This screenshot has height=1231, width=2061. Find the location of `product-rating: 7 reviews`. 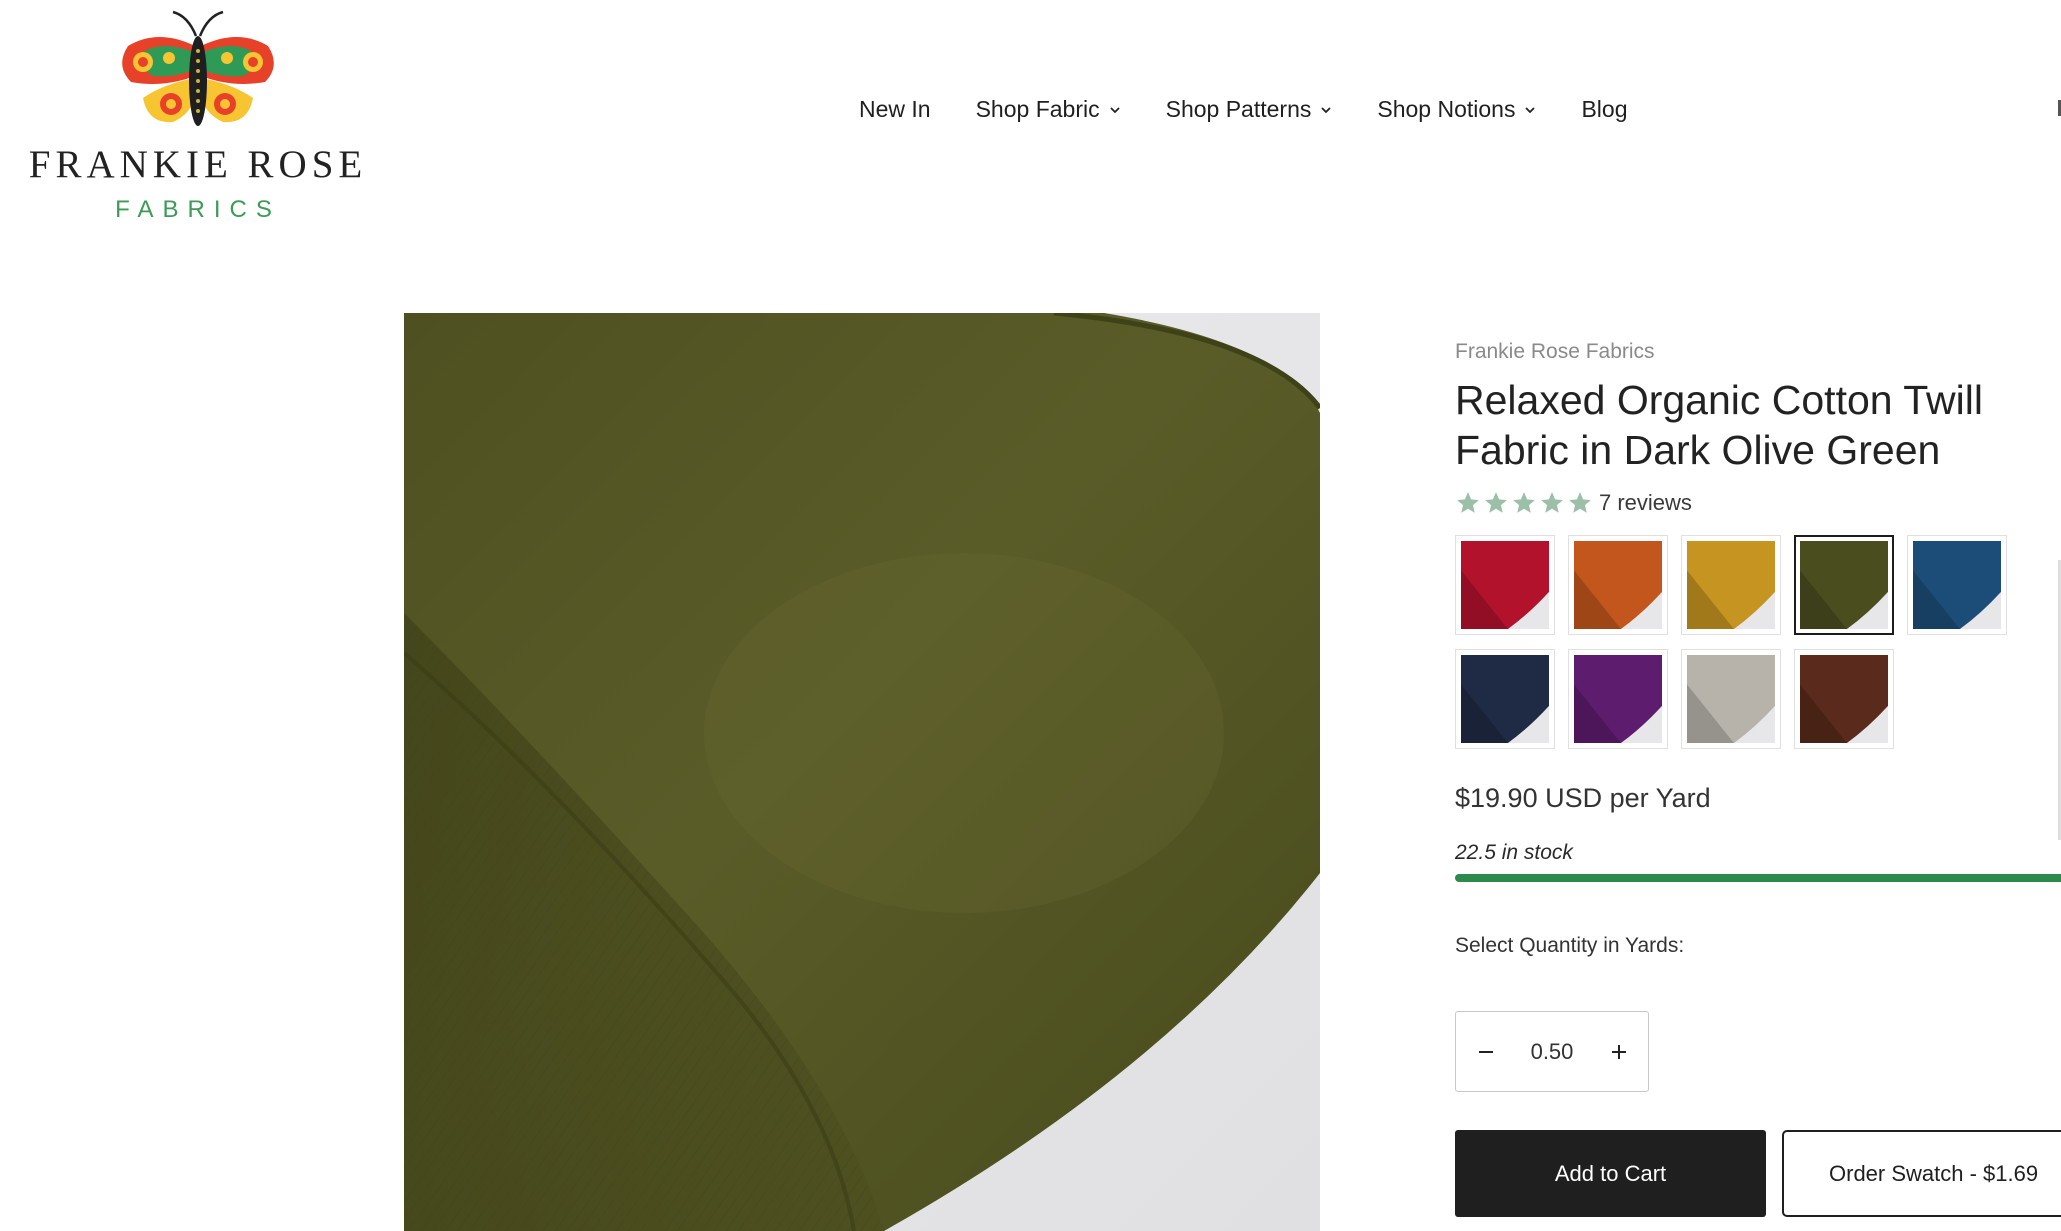

product-rating: 7 reviews is located at coordinates (1573, 503).